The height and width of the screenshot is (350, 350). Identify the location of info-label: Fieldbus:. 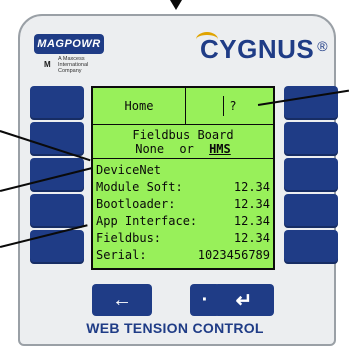
(129, 238).